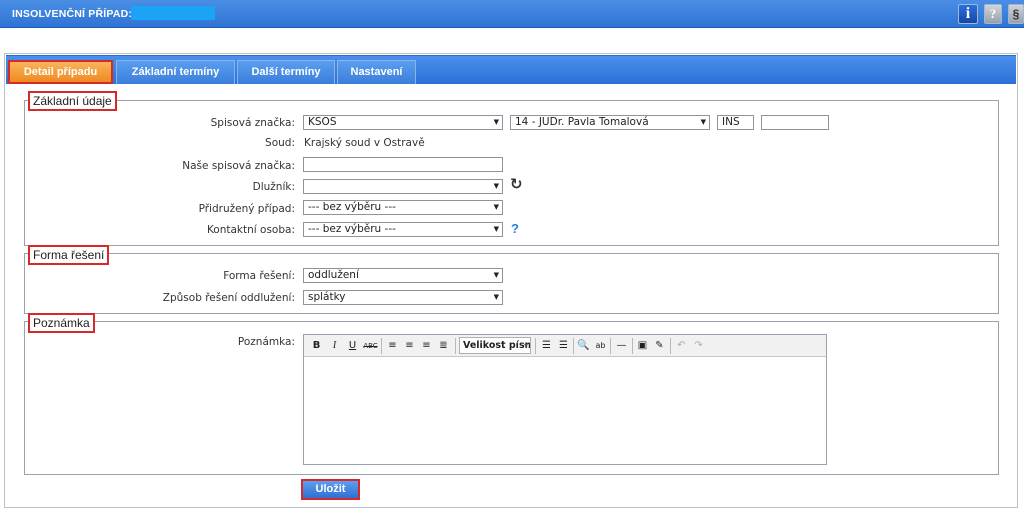  What do you see at coordinates (316, 346) in the screenshot?
I see `bold-icon: B` at bounding box center [316, 346].